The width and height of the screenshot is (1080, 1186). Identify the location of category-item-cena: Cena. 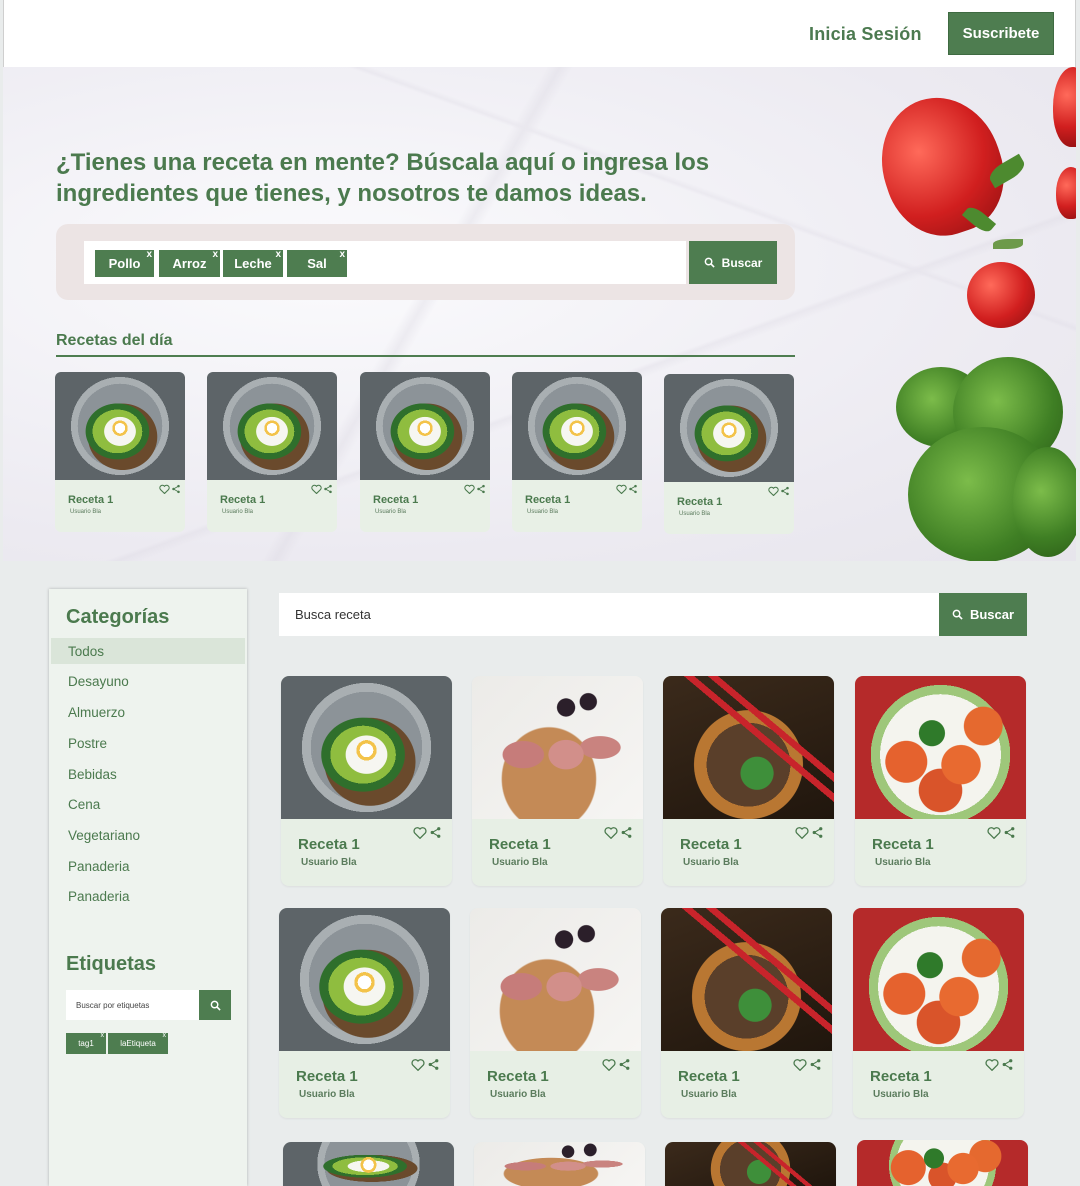
(148, 804).